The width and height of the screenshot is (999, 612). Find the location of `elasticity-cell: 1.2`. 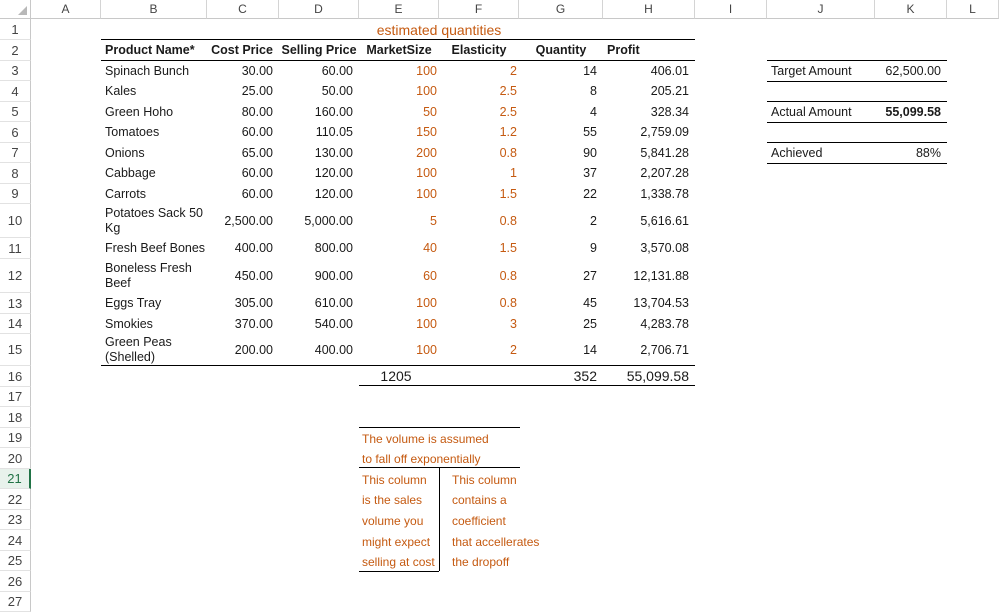

elasticity-cell: 1.2 is located at coordinates (479, 132).